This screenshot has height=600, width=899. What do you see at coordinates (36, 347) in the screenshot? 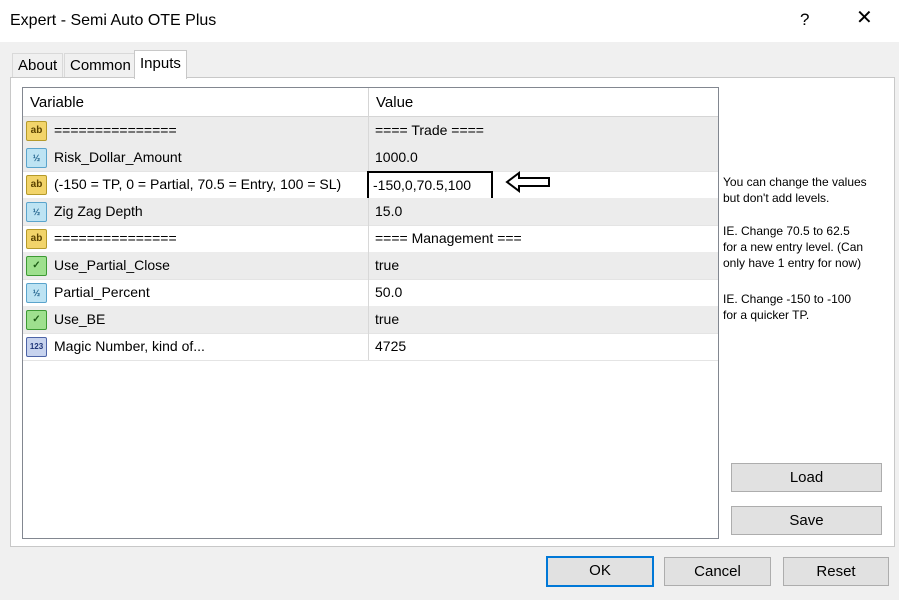
I see `int-type-icon: 123` at bounding box center [36, 347].